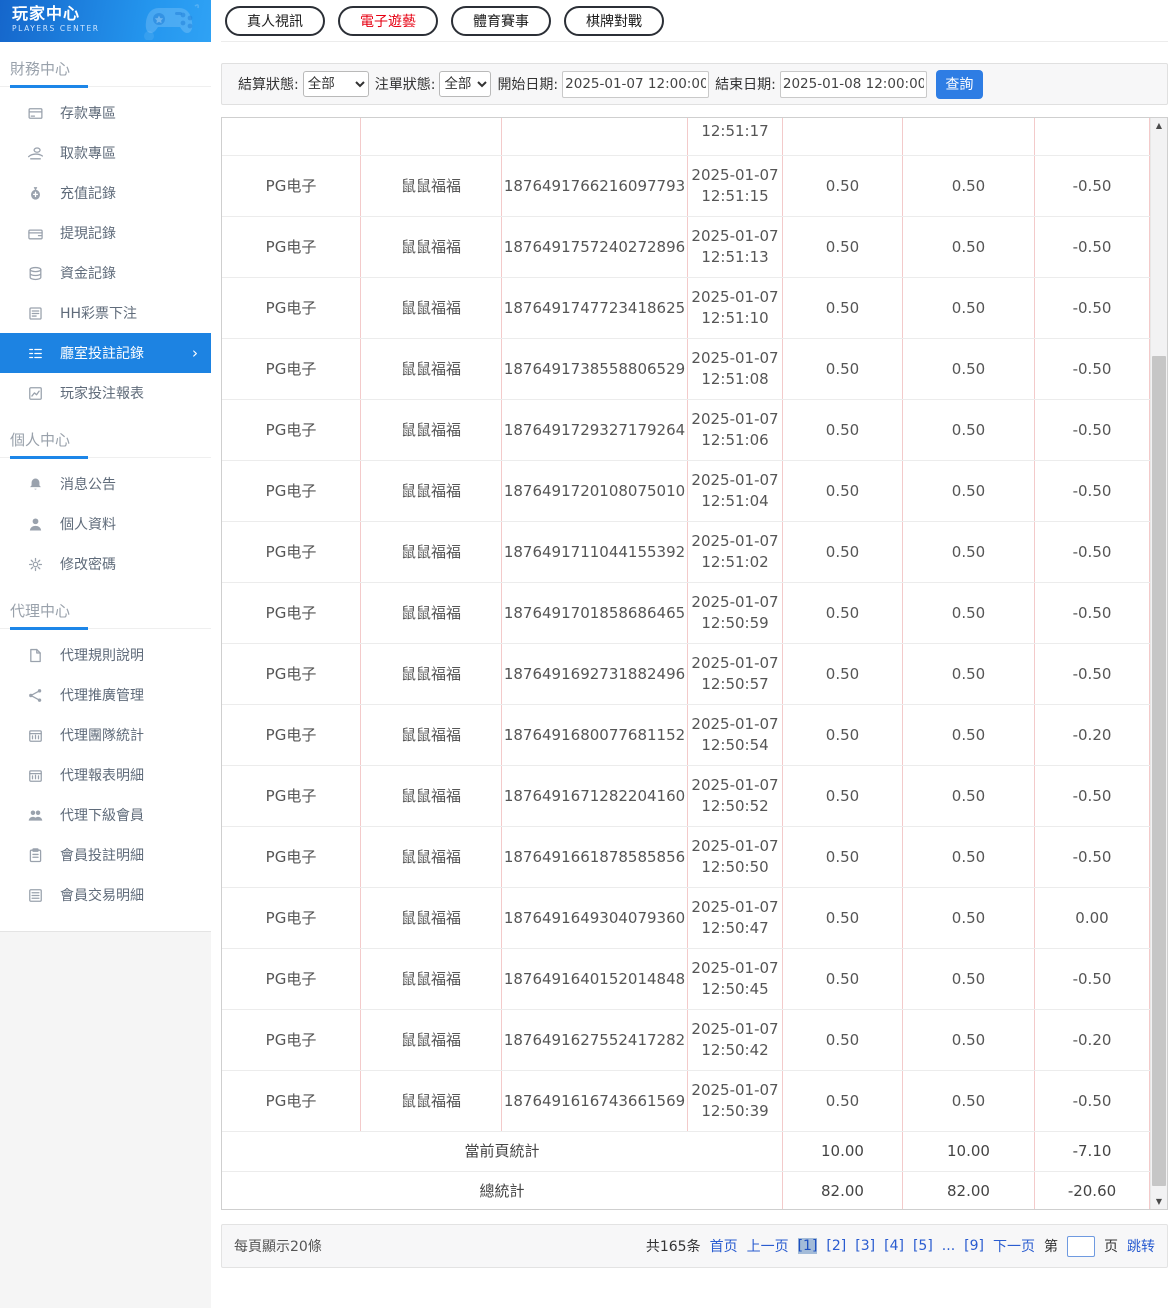 The width and height of the screenshot is (1168, 1308). Describe the element at coordinates (88, 485) in the screenshot. I see `sidebar-item-label: 消息公告` at that location.